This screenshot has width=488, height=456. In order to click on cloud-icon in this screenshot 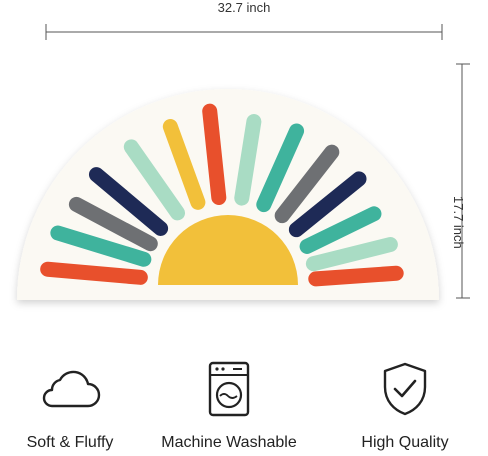, I will do `click(71, 389)`.